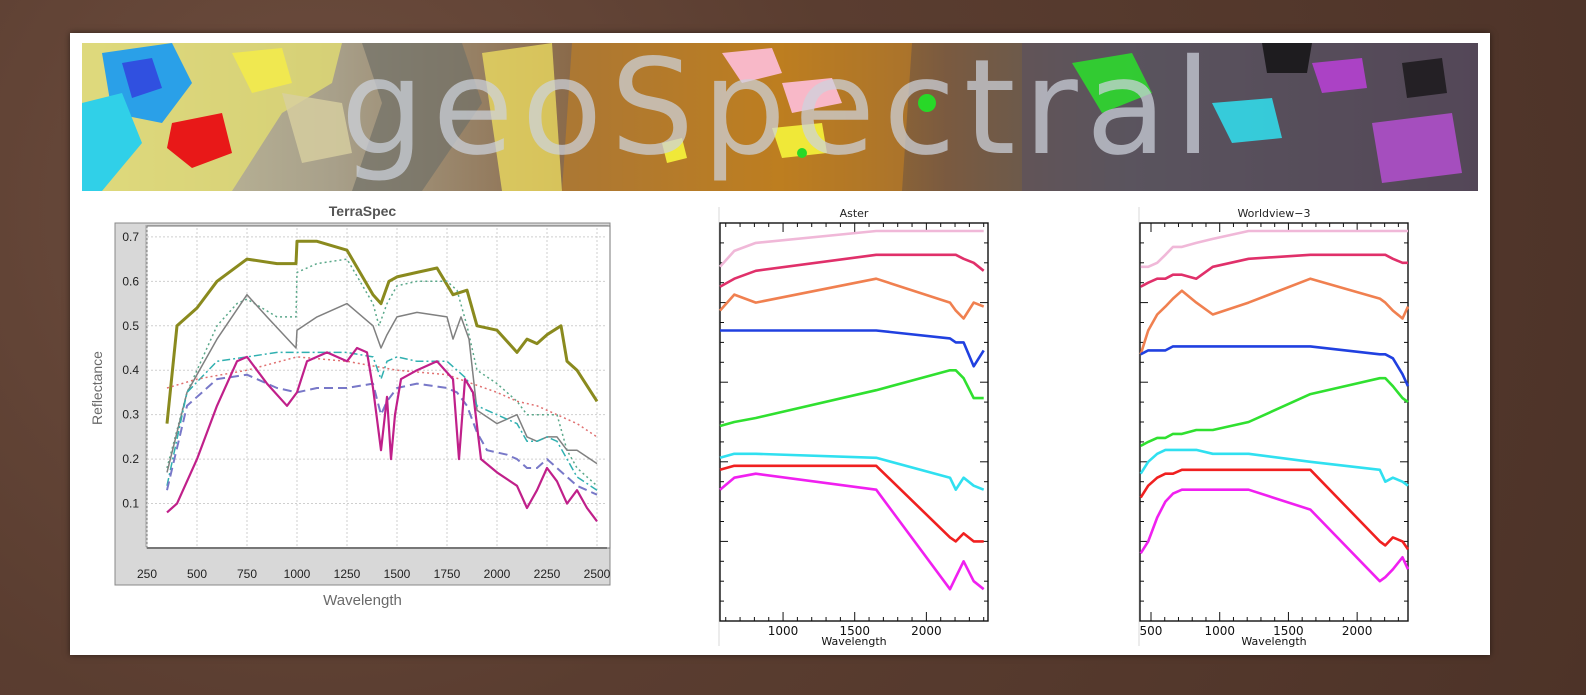  I want to click on y-axis-label: Reflectance, so click(97, 388).